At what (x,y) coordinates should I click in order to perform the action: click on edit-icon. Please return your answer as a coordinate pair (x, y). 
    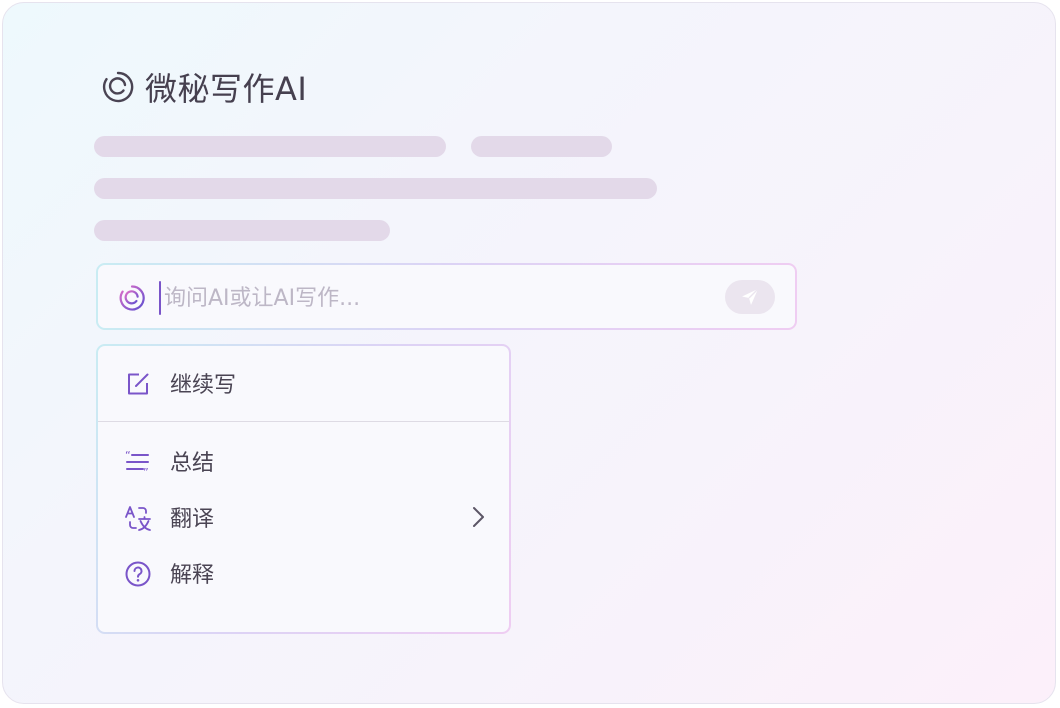
    Looking at the image, I should click on (138, 384).